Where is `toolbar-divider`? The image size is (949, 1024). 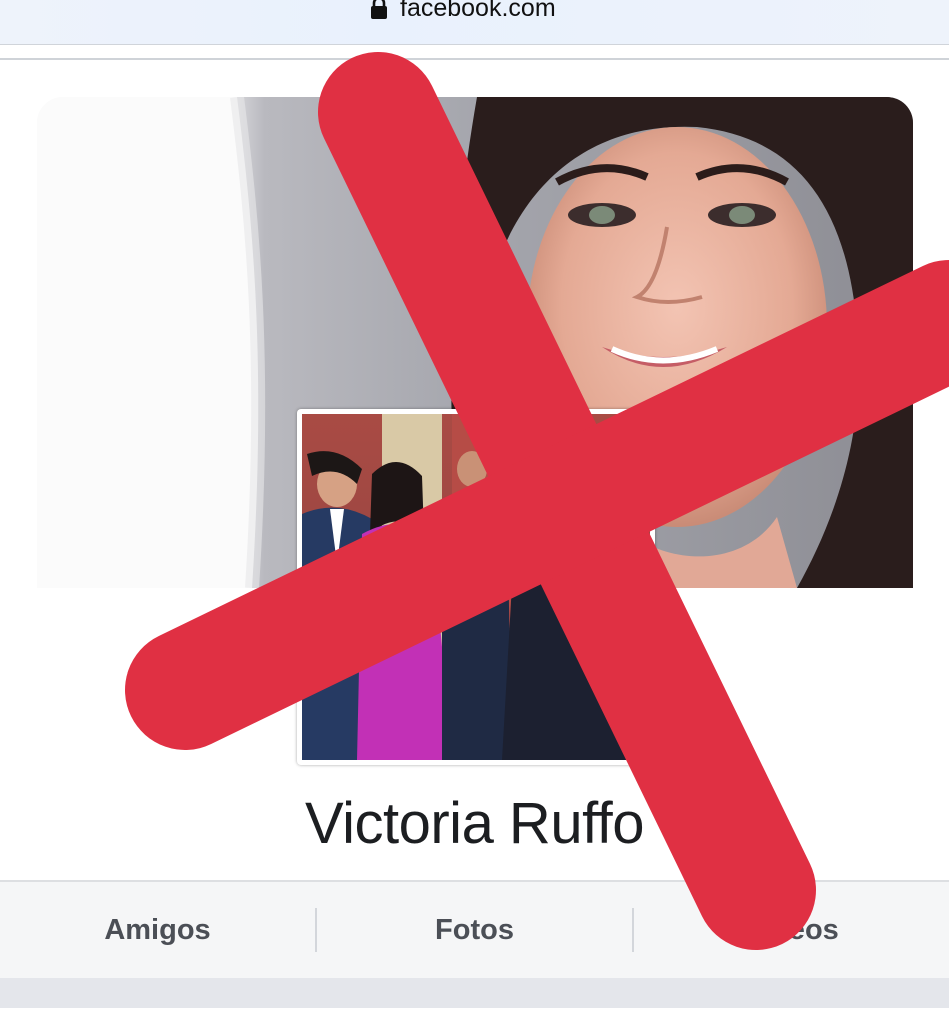
toolbar-divider is located at coordinates (474, 59).